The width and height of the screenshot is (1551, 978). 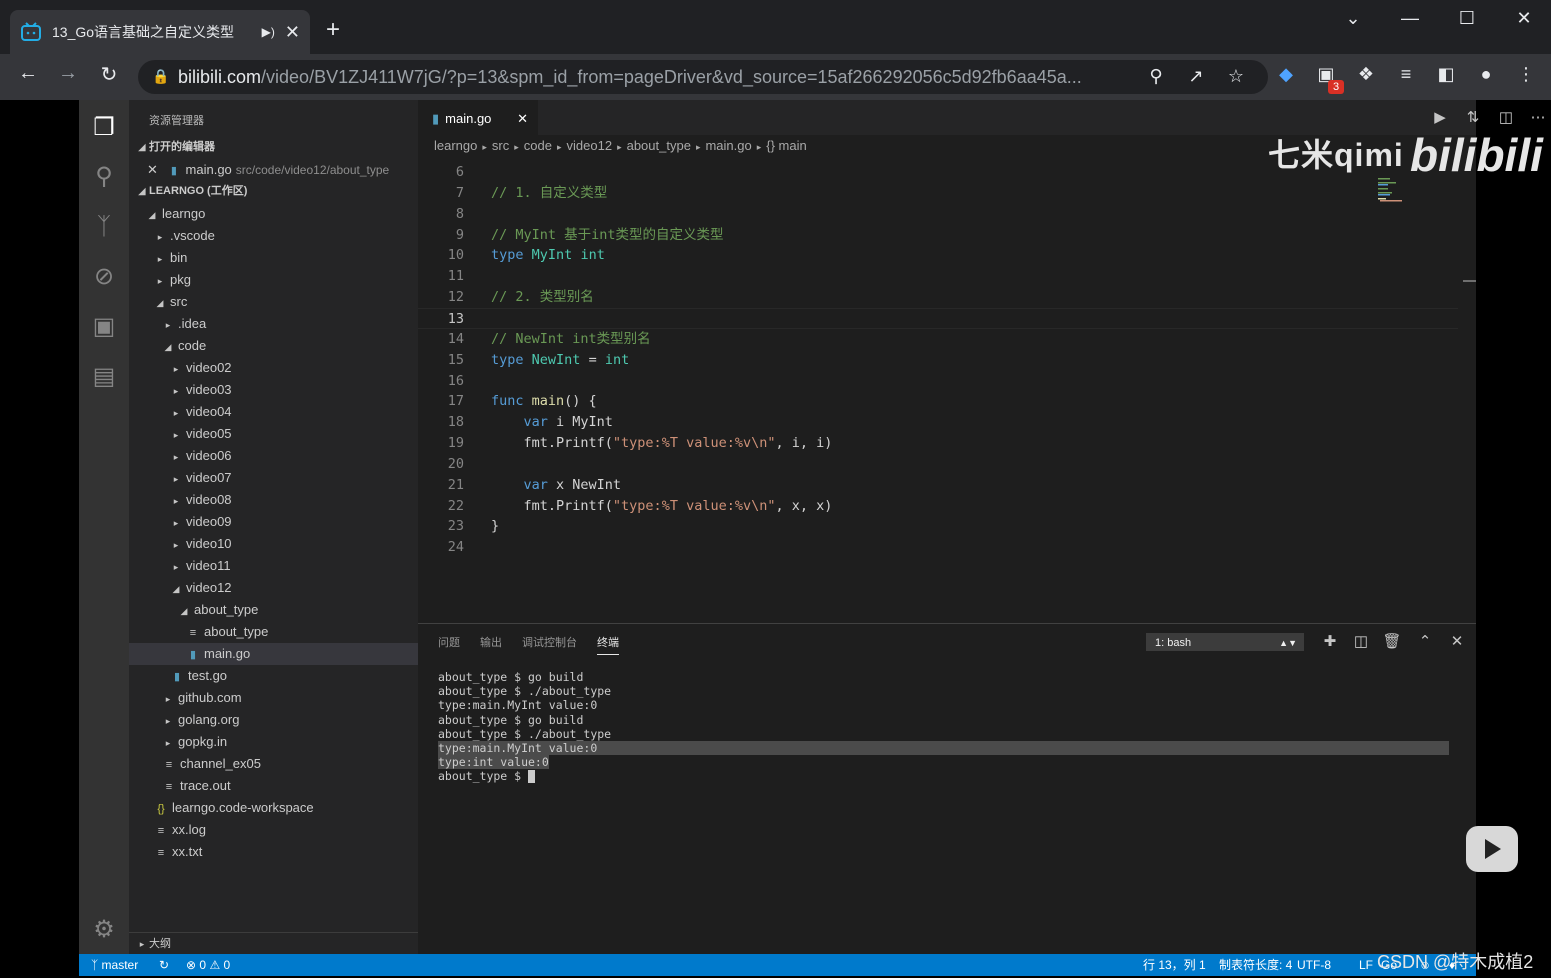 What do you see at coordinates (1457, 641) in the screenshot?
I see `close-panel-icon: ✕` at bounding box center [1457, 641].